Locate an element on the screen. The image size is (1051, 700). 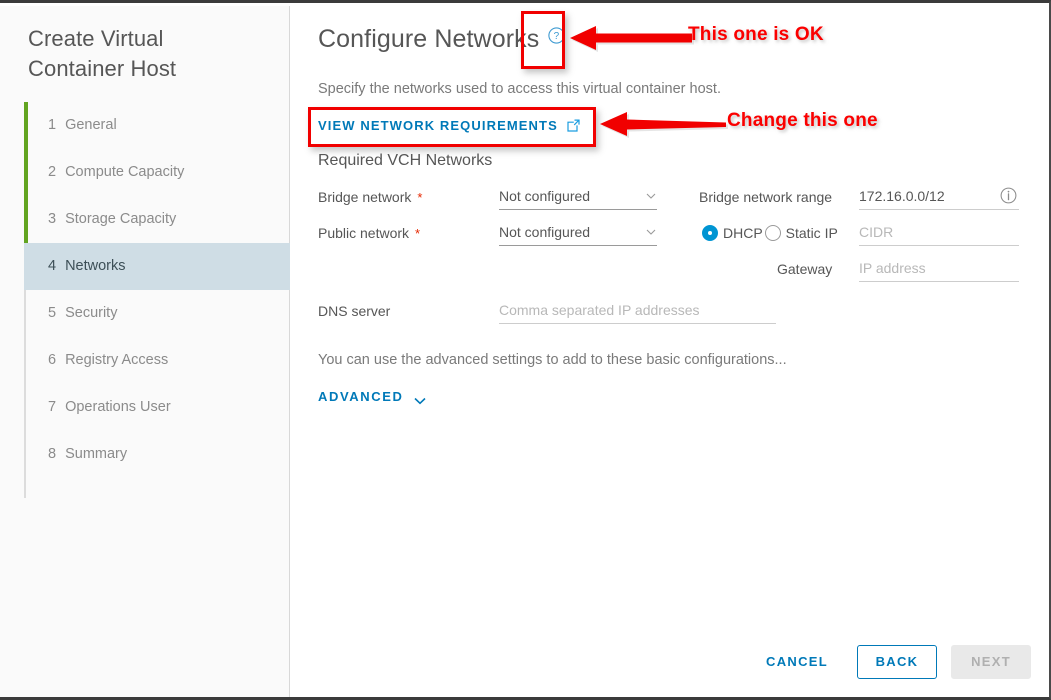
sidebar-step-number: 5 is located at coordinates (52, 313).